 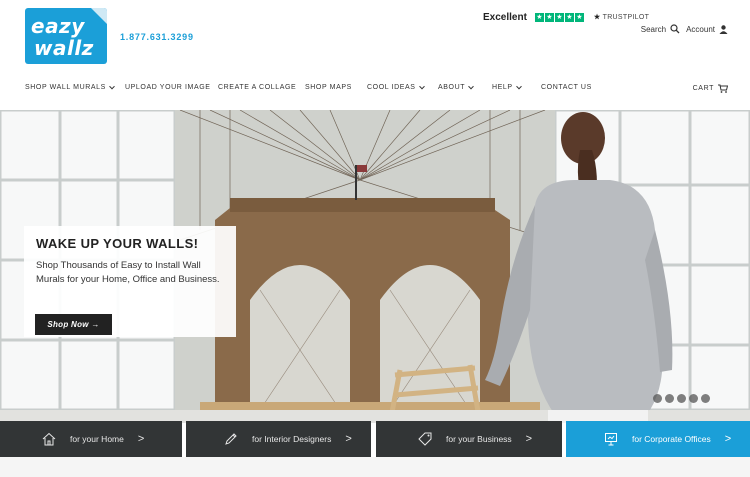 What do you see at coordinates (611, 439) in the screenshot?
I see `presentation-icon` at bounding box center [611, 439].